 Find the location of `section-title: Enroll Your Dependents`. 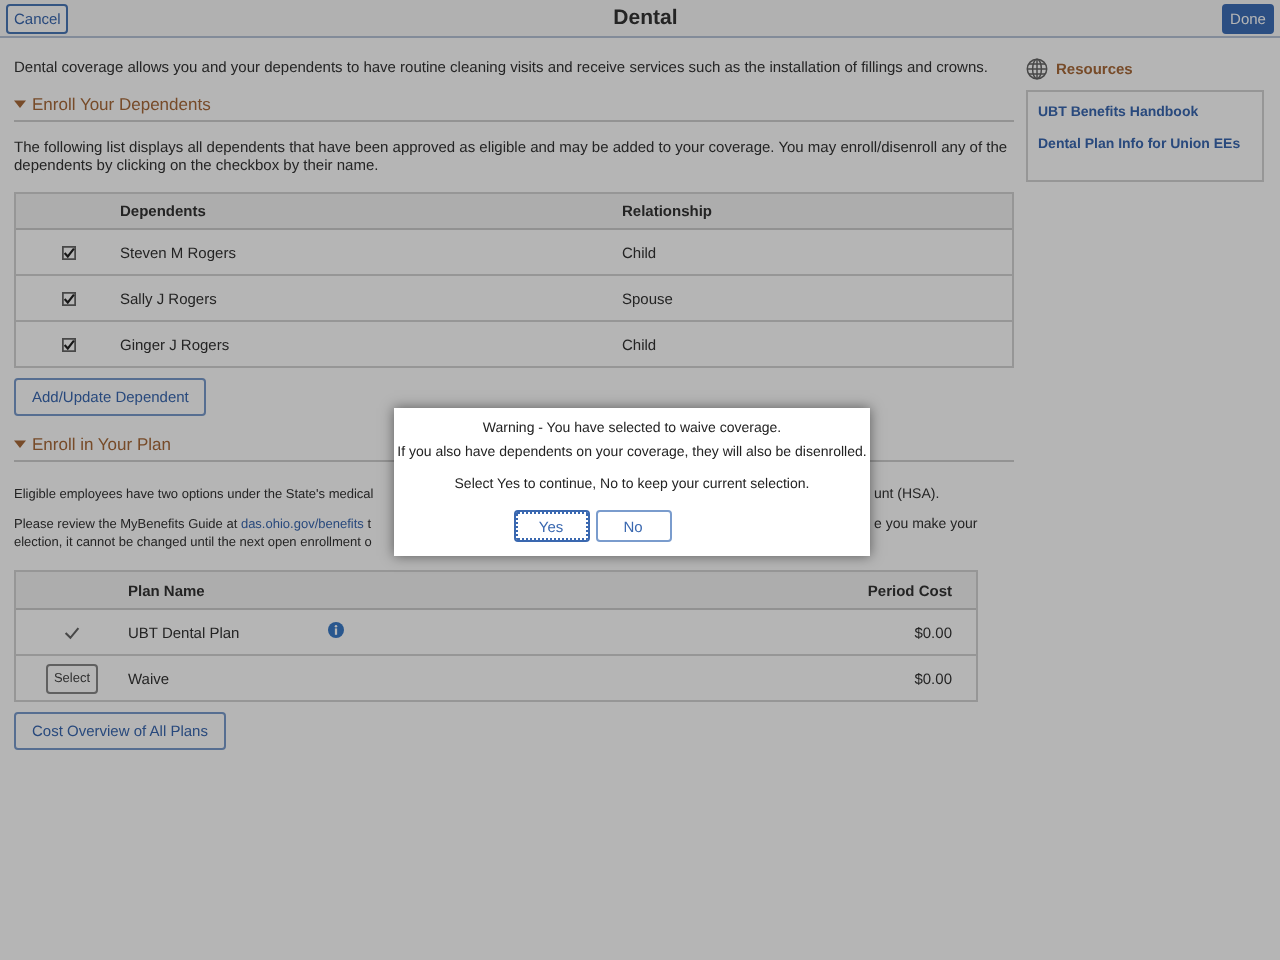

section-title: Enroll Your Dependents is located at coordinates (121, 104).